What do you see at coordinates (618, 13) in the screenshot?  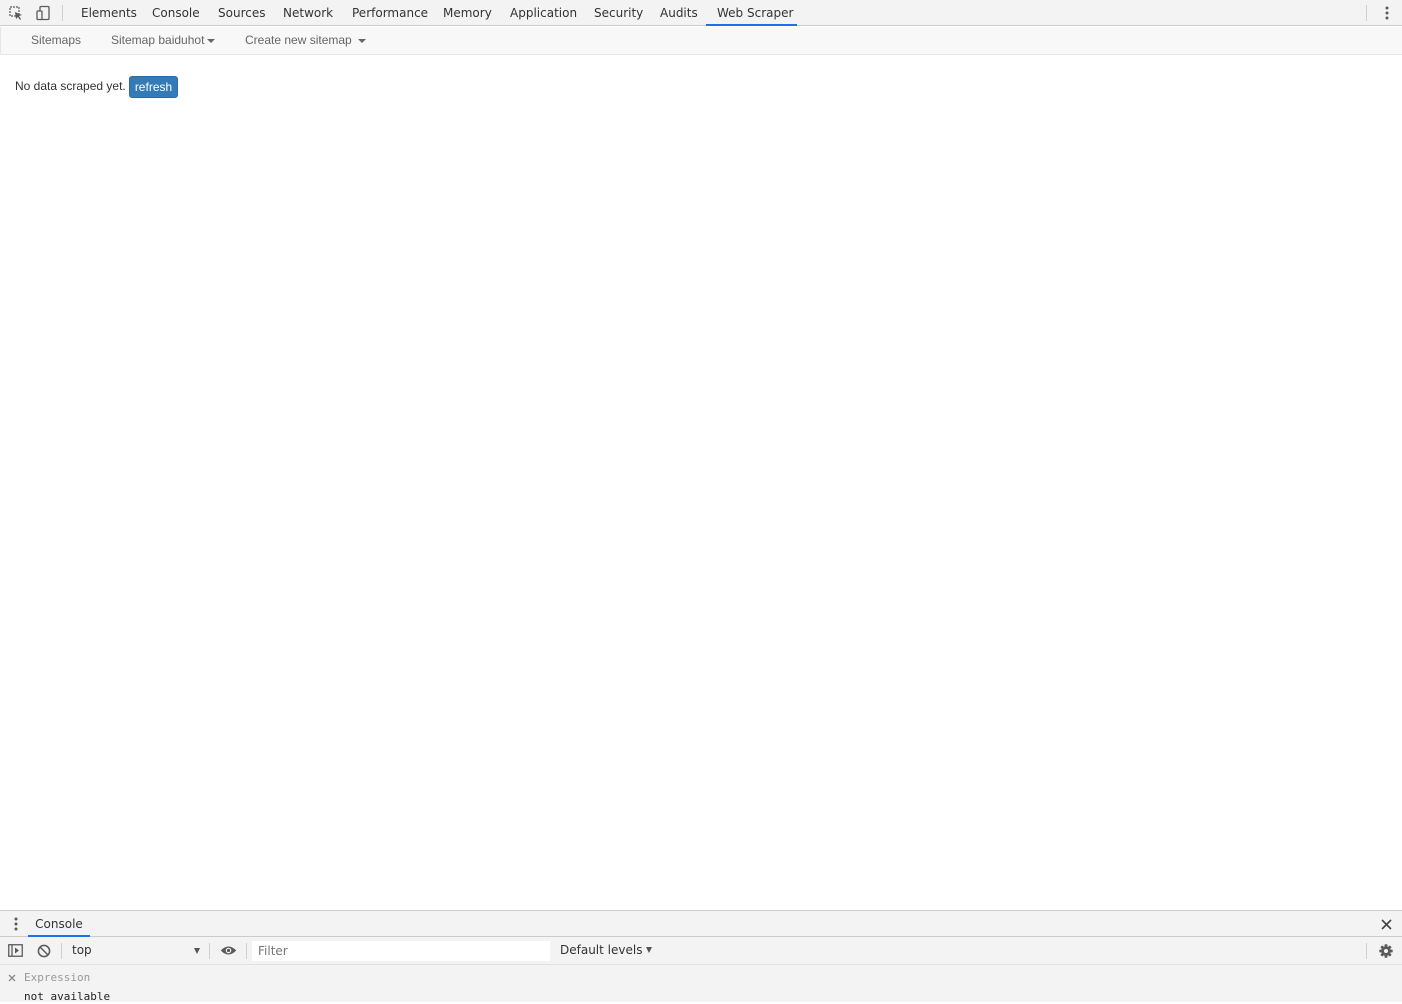 I see `tab-security: Security` at bounding box center [618, 13].